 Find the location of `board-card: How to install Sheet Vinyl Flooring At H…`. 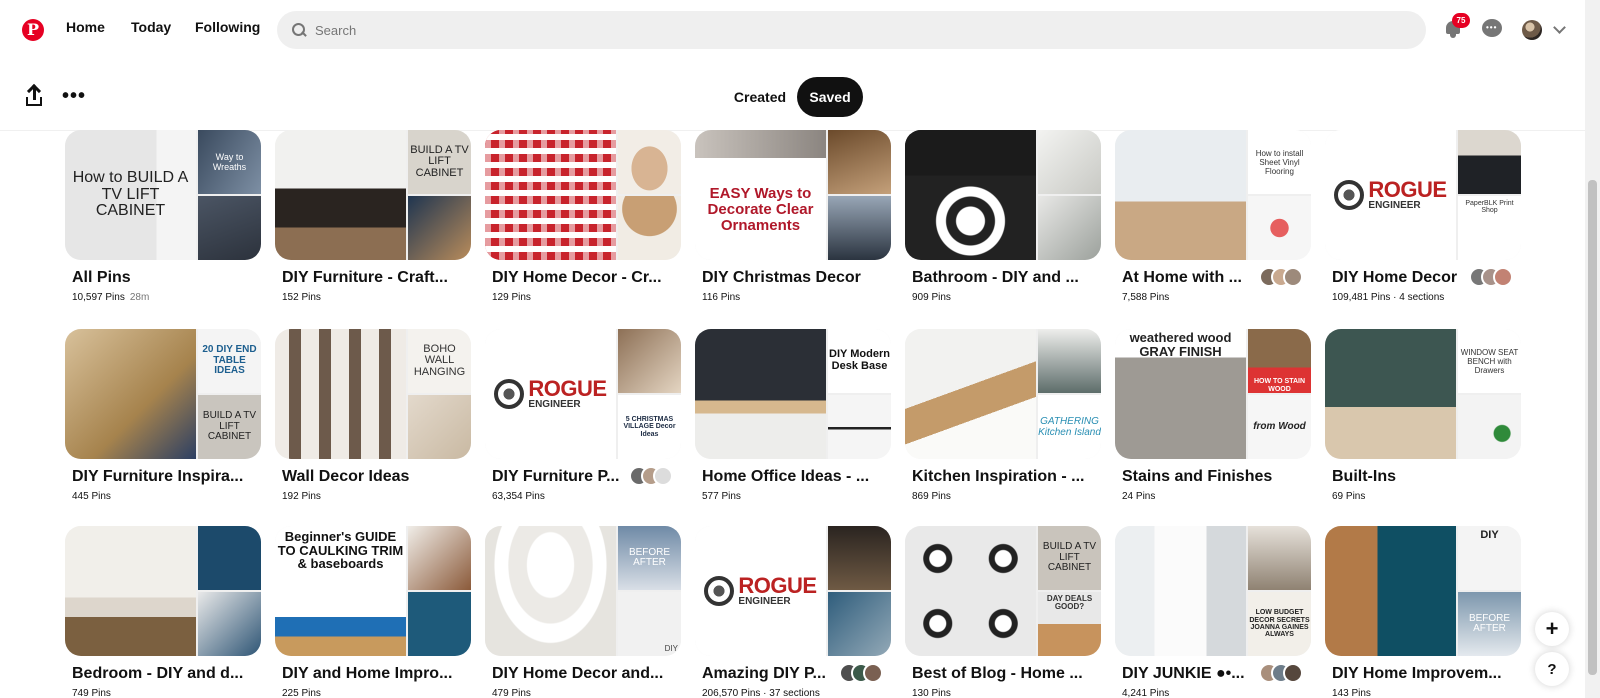

board-card: How to install Sheet Vinyl Flooring At H… is located at coordinates (1213, 216).